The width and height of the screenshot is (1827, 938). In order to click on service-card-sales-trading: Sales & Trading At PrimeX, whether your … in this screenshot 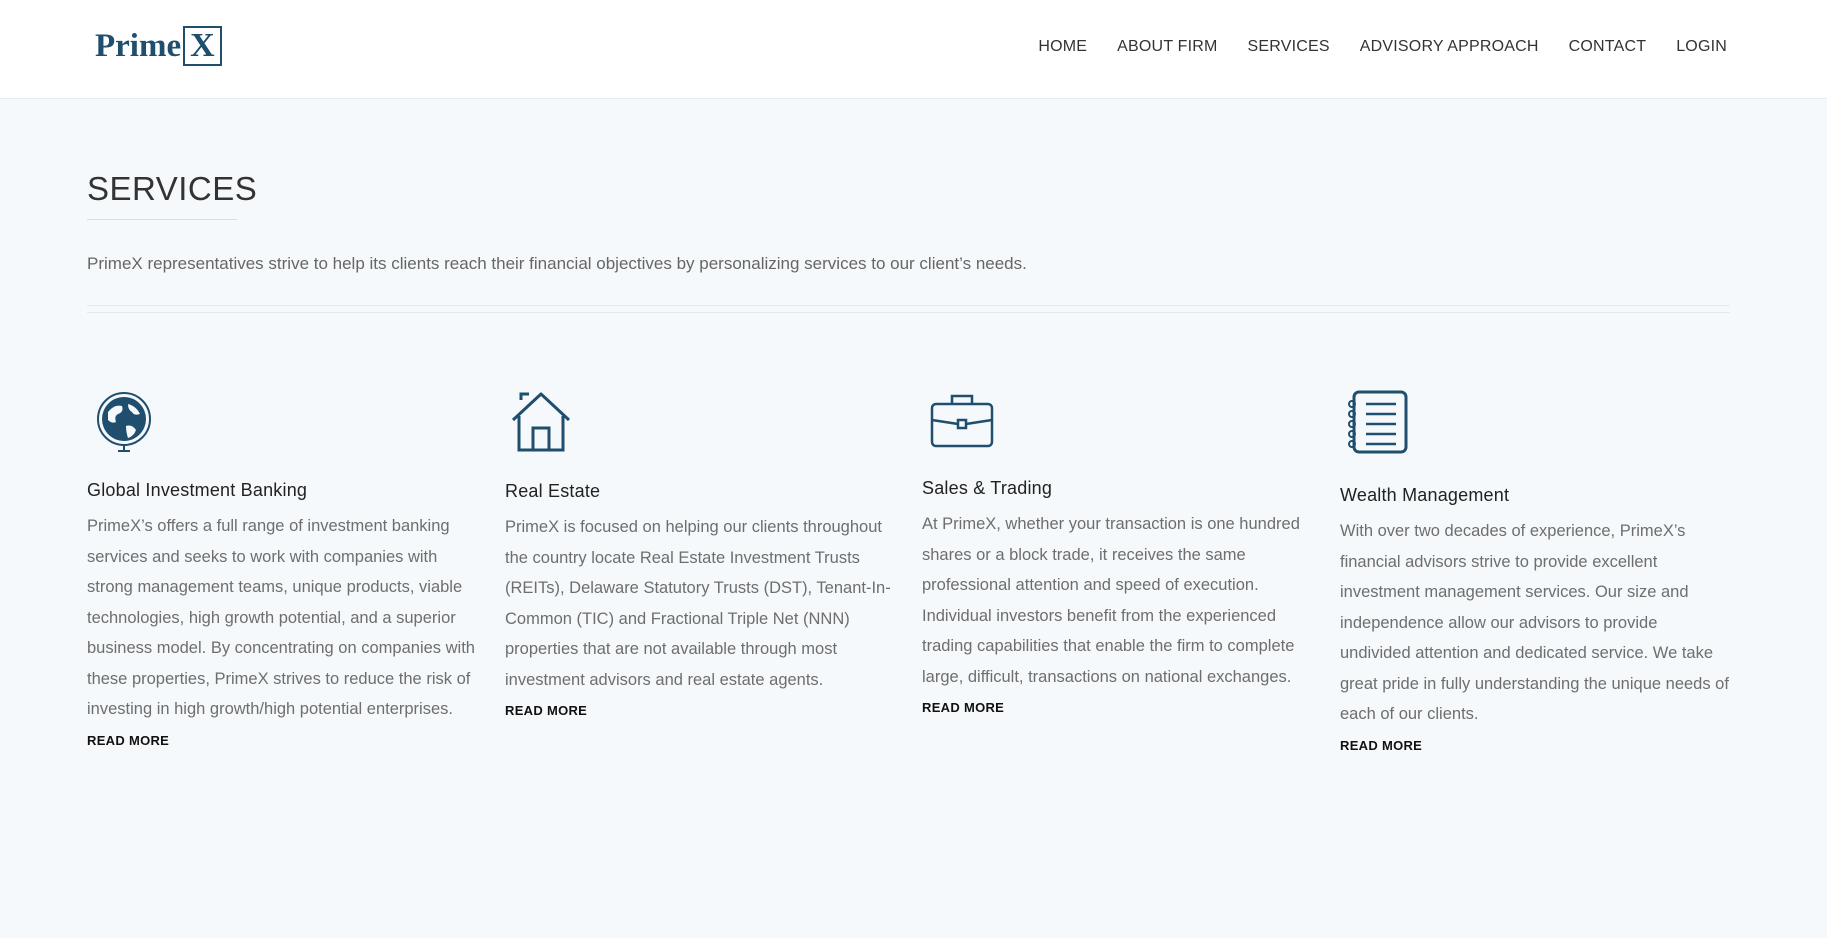, I will do `click(1117, 553)`.